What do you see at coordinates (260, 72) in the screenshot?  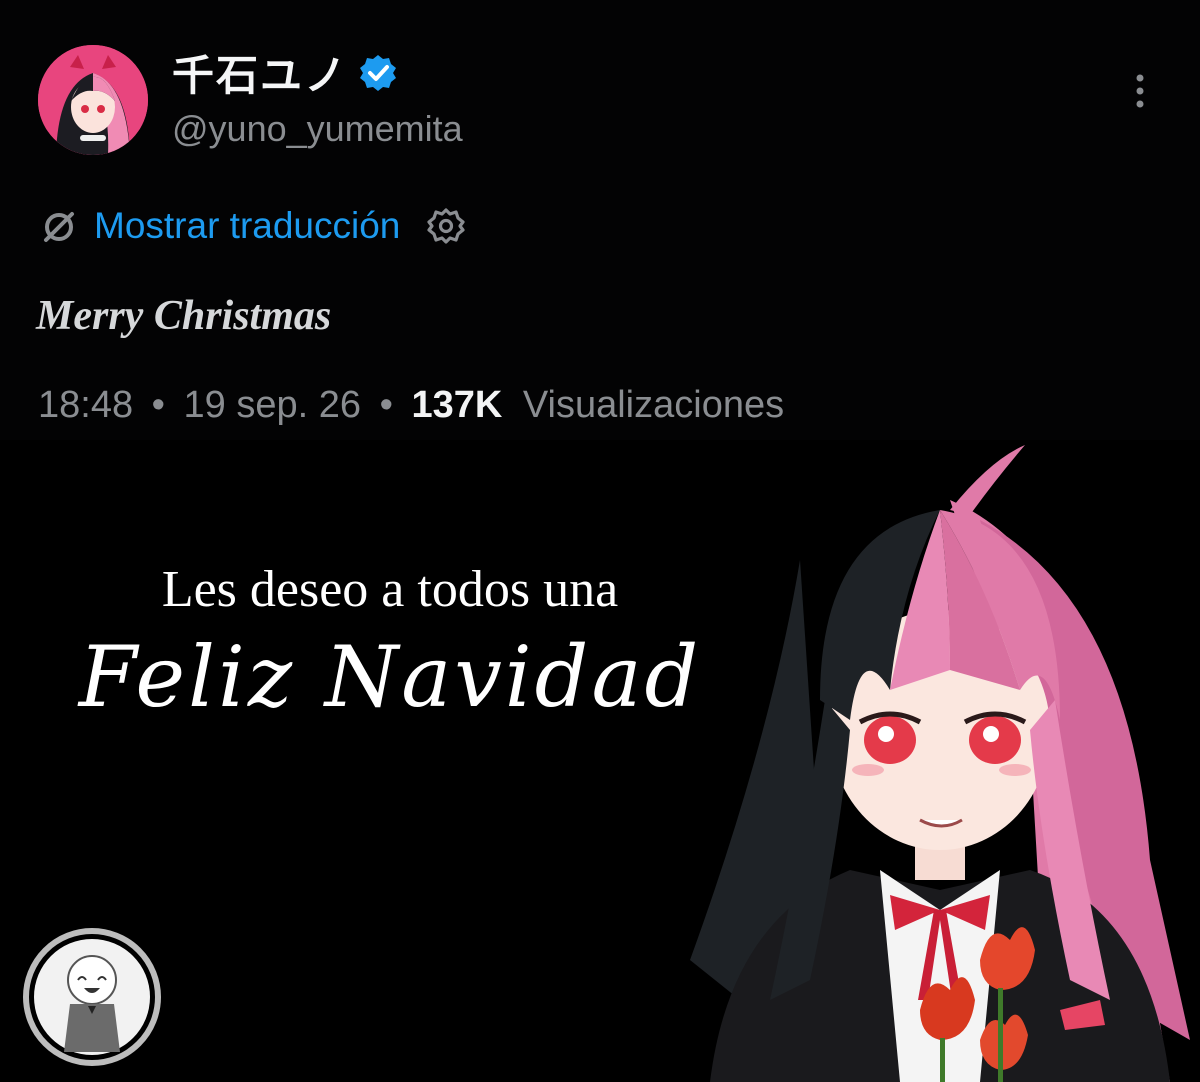 I see `display-name: 千石ユノ` at bounding box center [260, 72].